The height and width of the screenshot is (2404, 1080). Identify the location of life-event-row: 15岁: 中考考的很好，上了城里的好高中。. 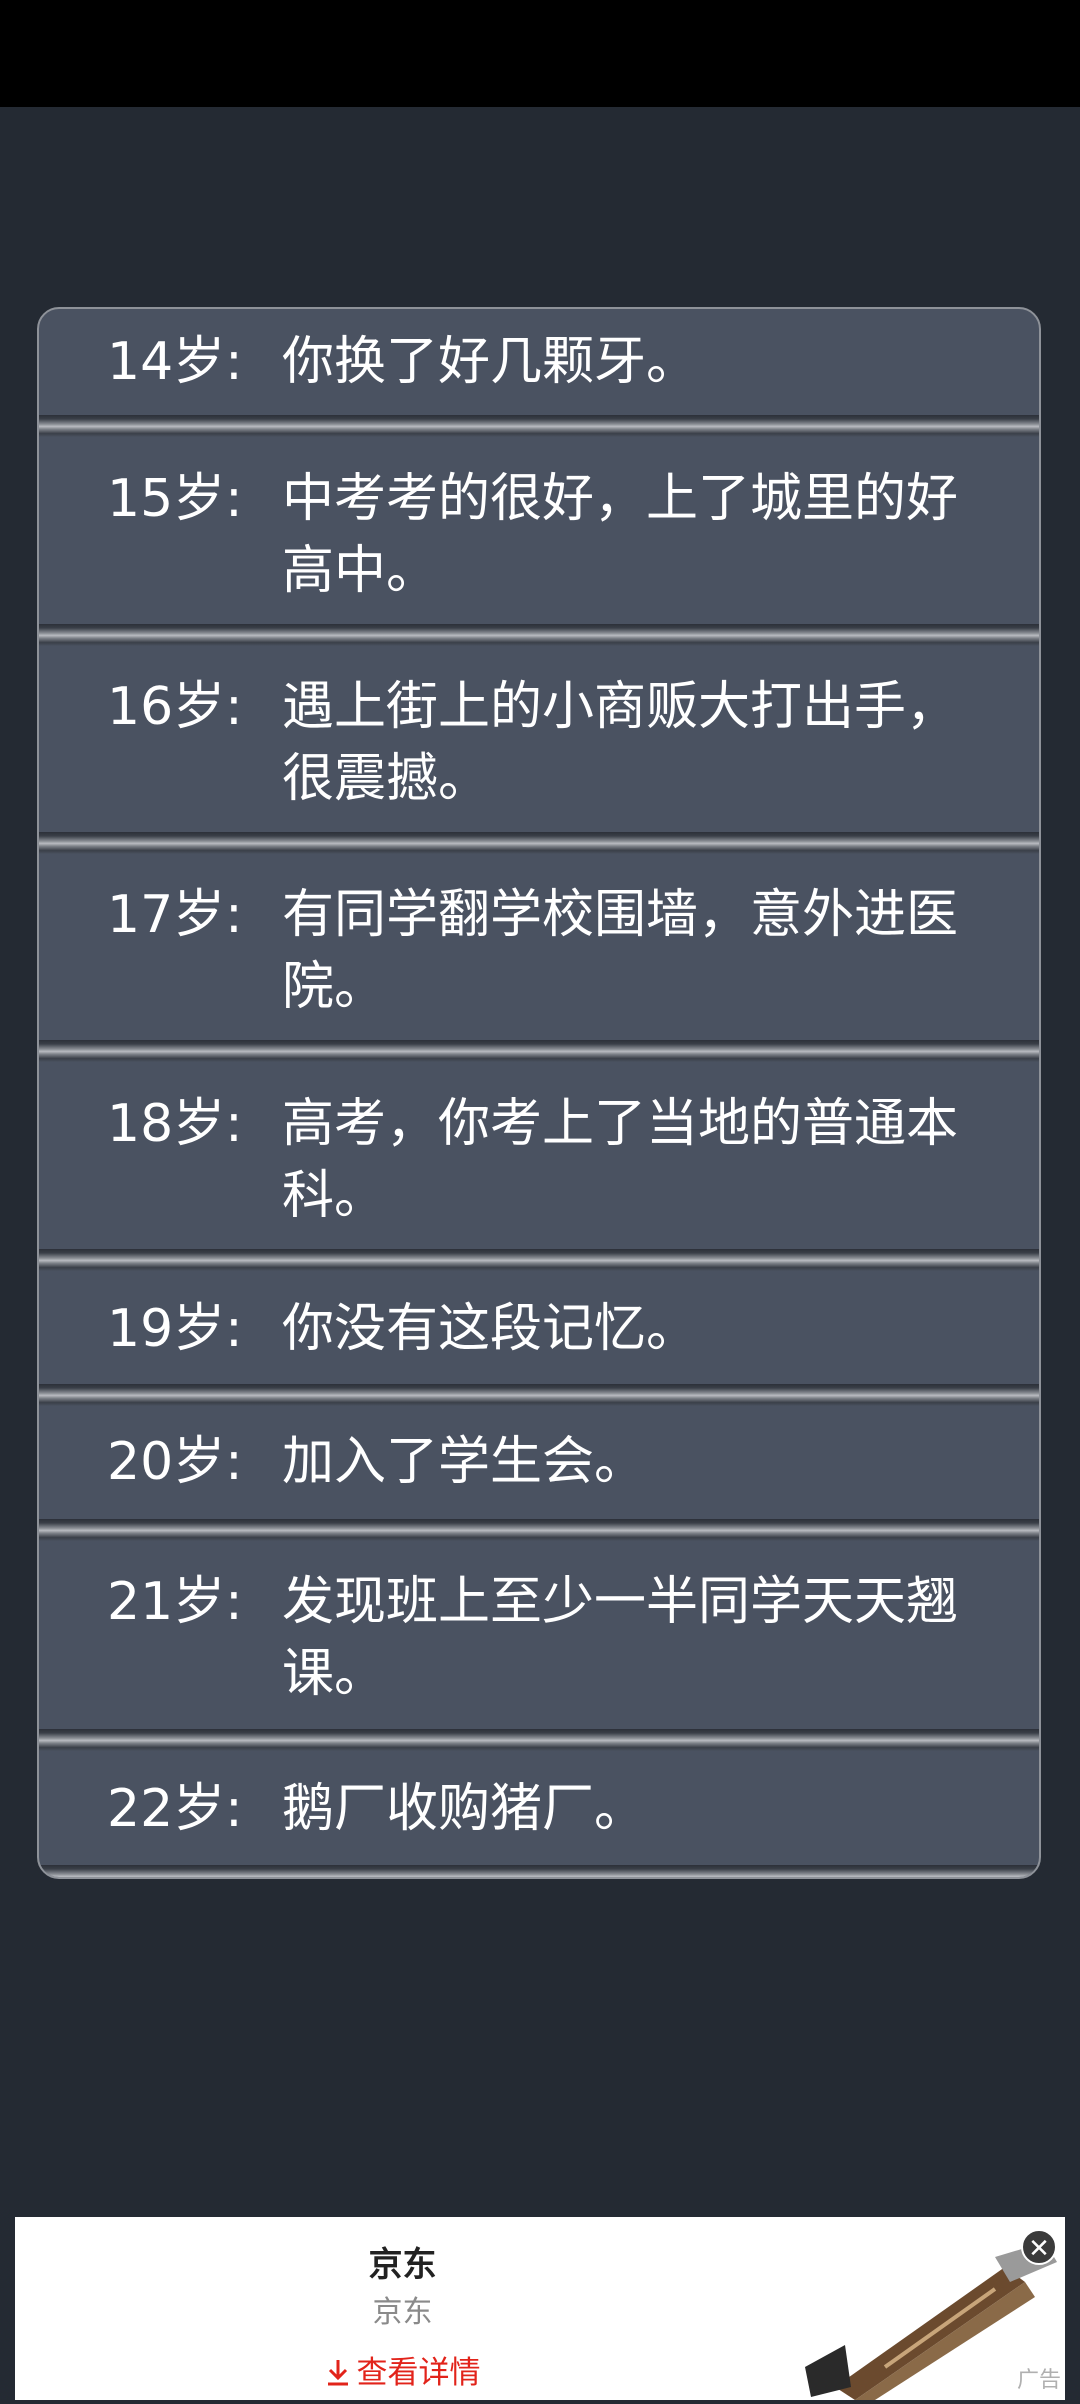
(539, 530).